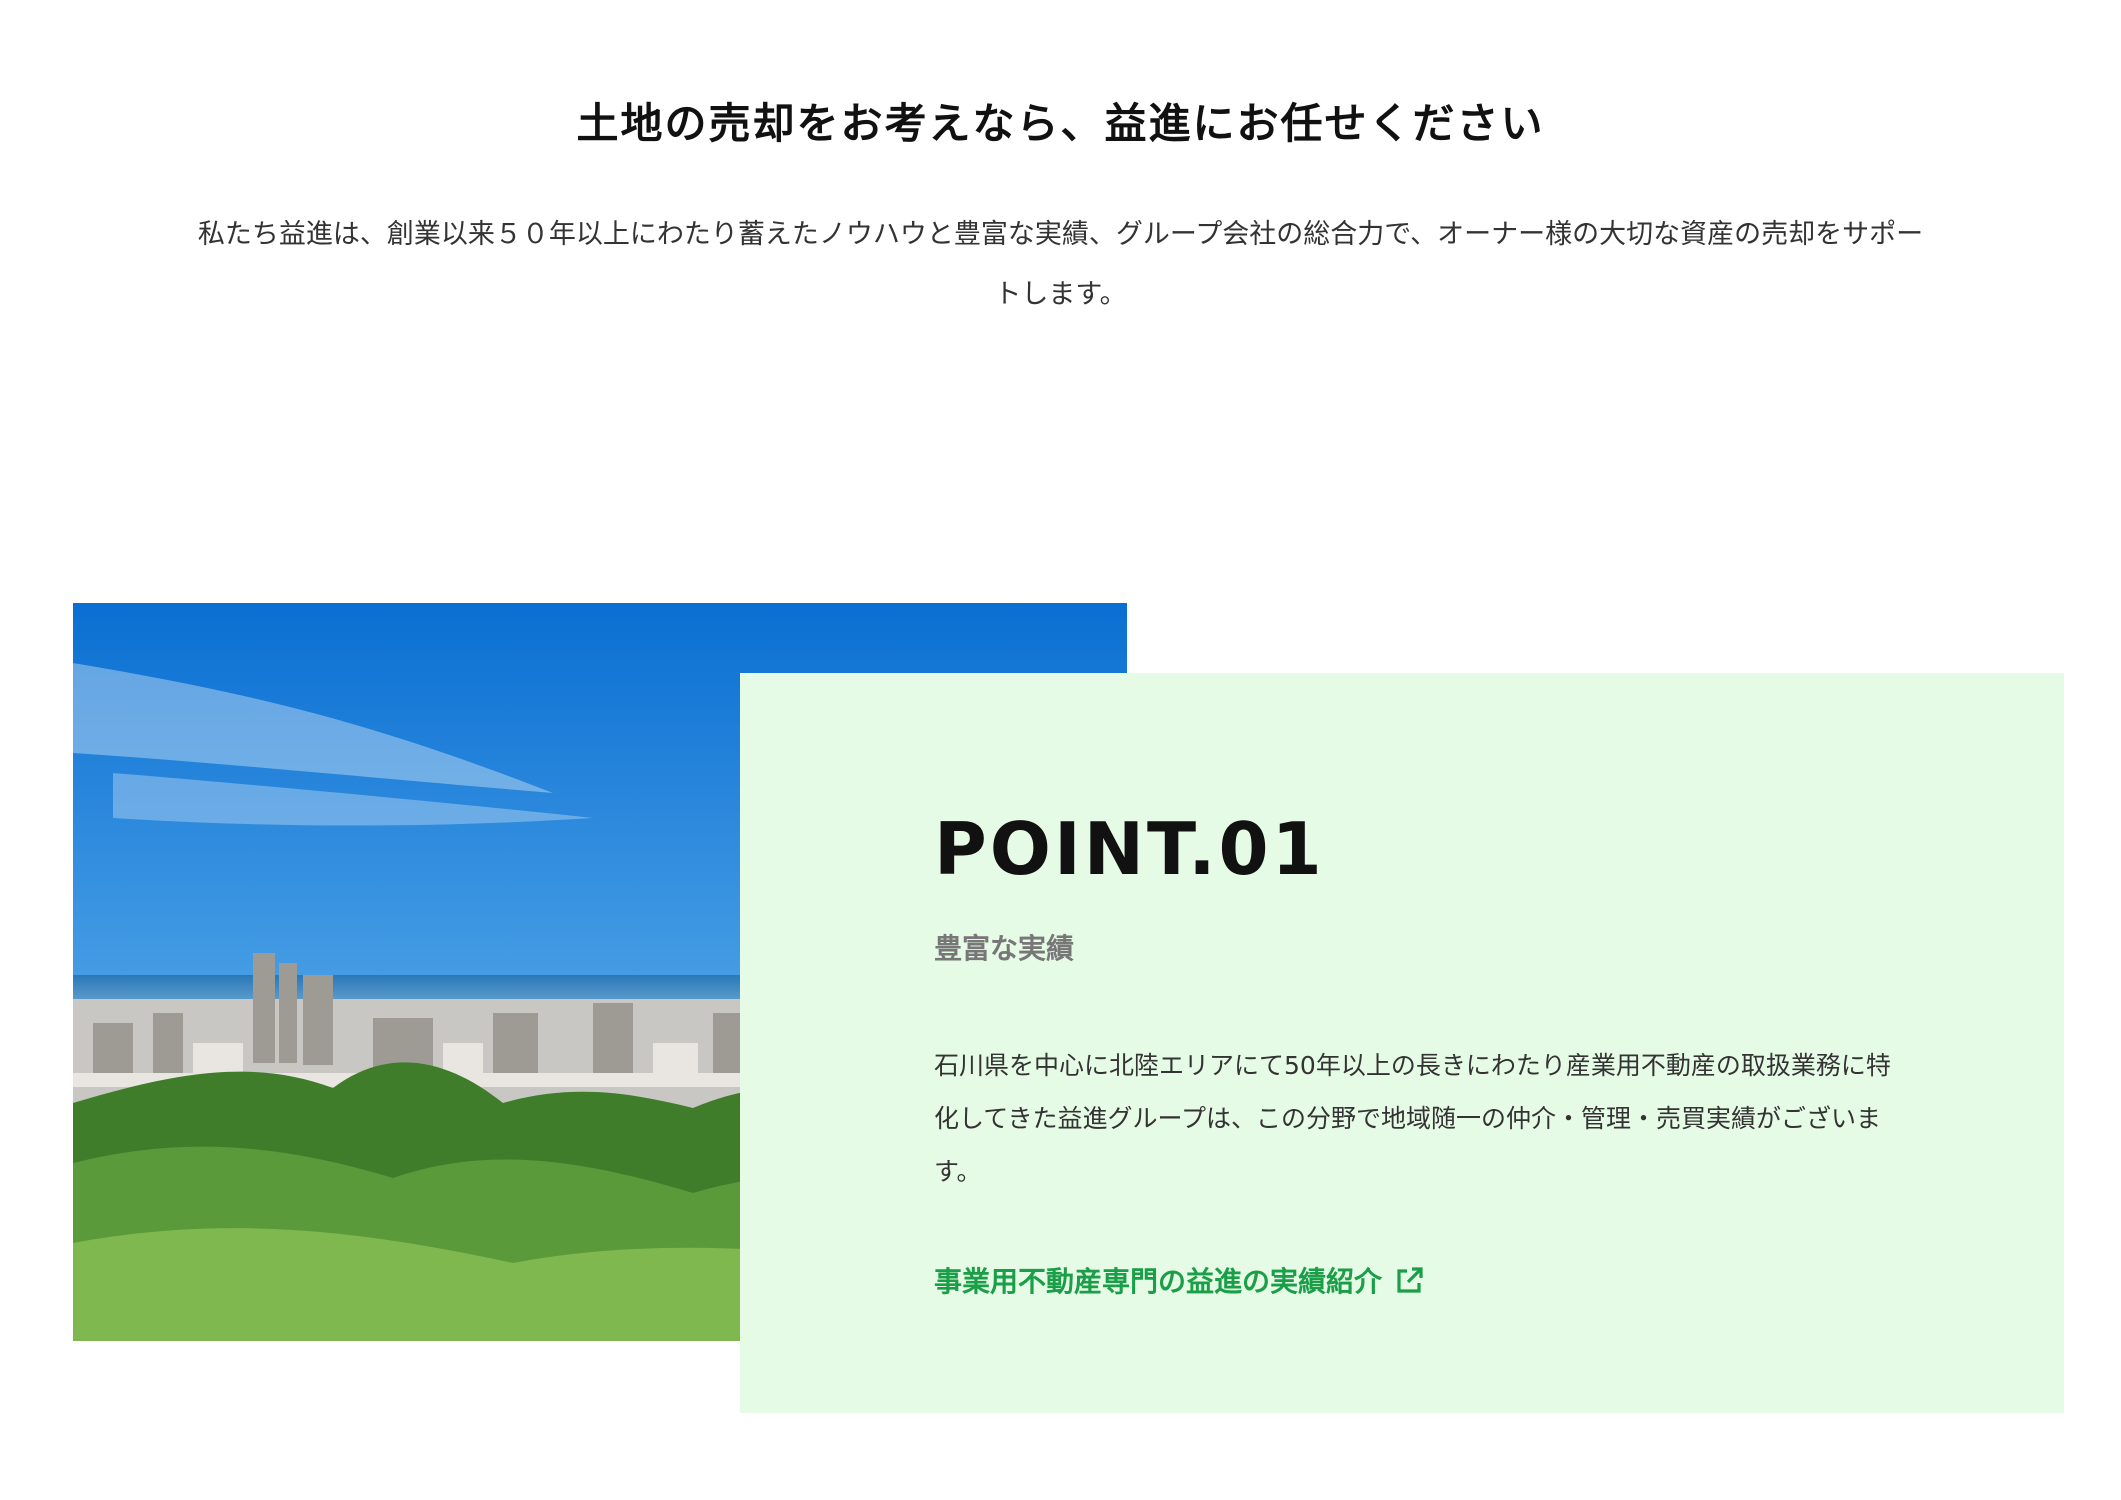 The height and width of the screenshot is (1500, 2121). I want to click on achievements-link-label: 事業用不動産専門の益進の実績紹介, so click(1158, 1281).